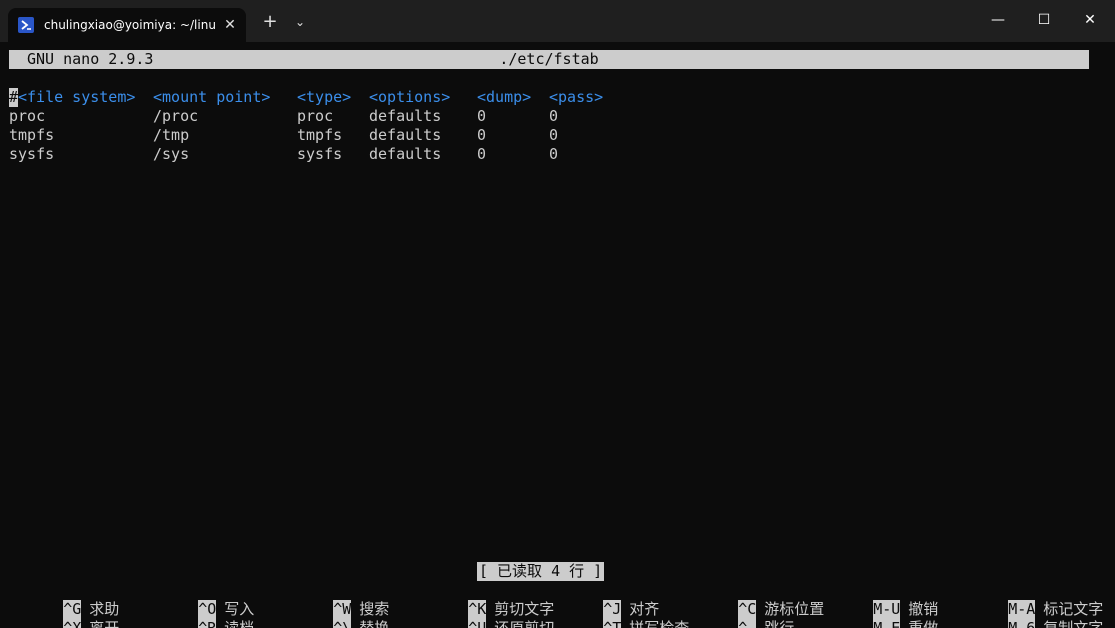 Image resolution: width=1115 pixels, height=628 pixels. I want to click on shortcut-uncut: ^U 还原剪切, so click(484, 614).